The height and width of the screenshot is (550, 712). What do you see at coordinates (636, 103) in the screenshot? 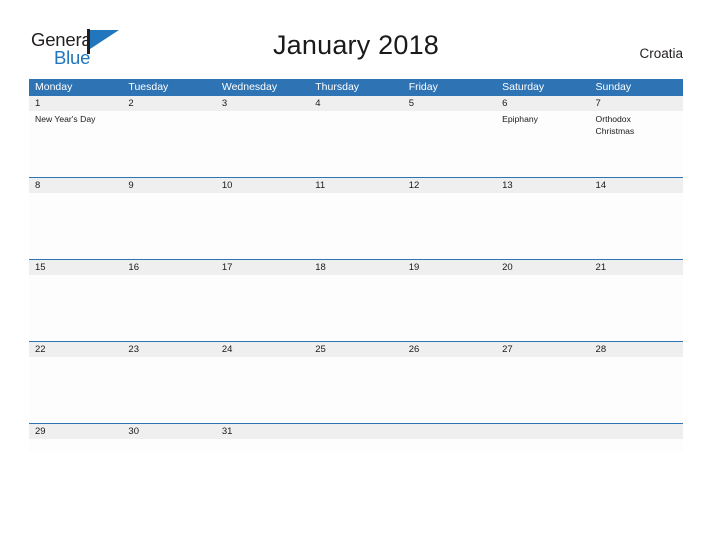
I see `day-number-7: 7` at bounding box center [636, 103].